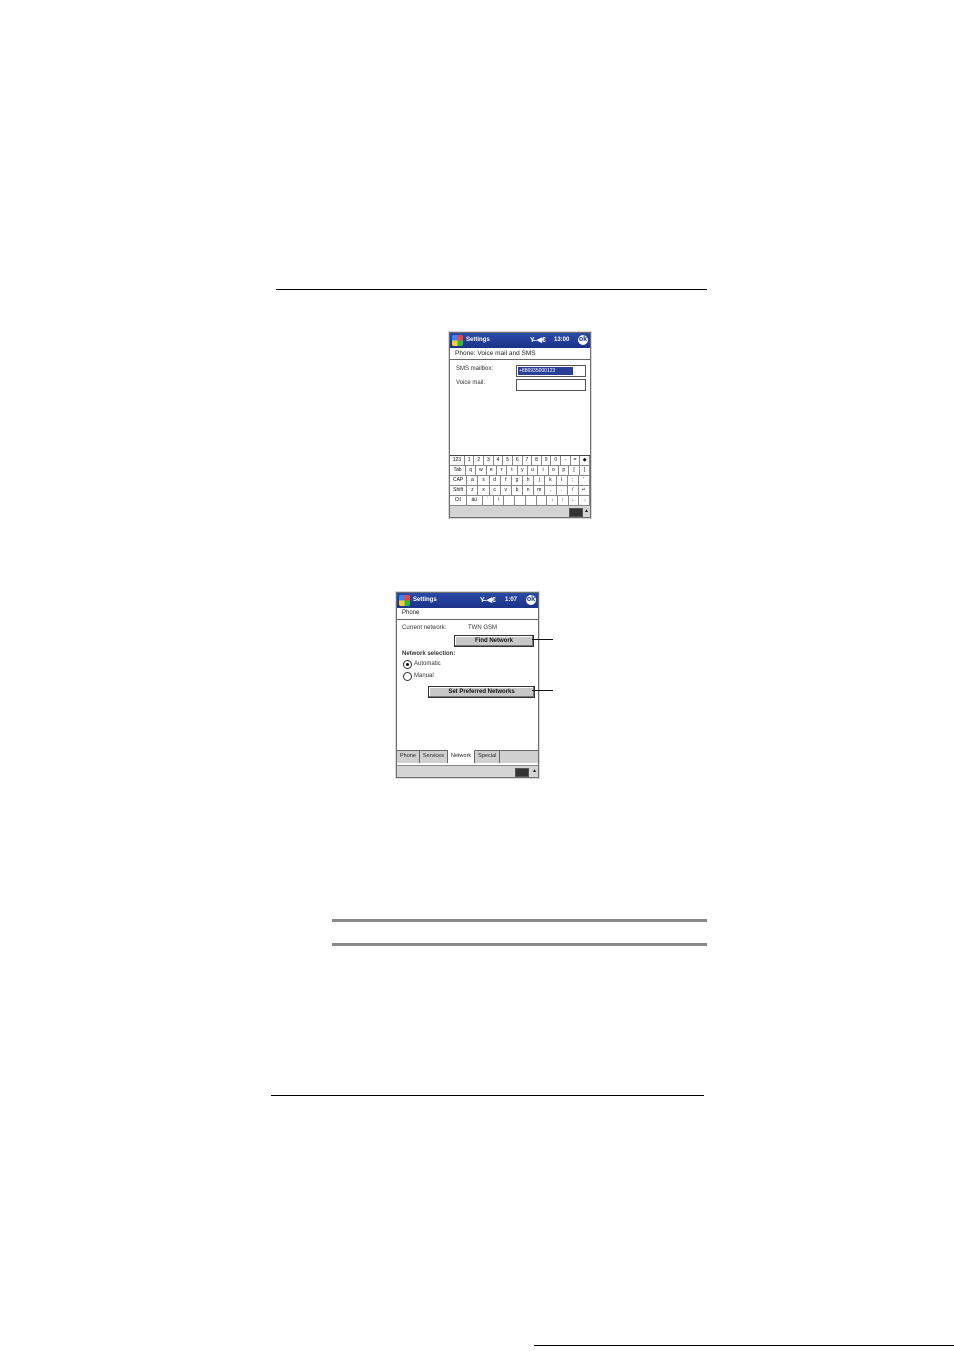 Image resolution: width=954 pixels, height=1351 pixels. Describe the element at coordinates (459, 490) in the screenshot. I see `keyboard-key: Shift` at that location.